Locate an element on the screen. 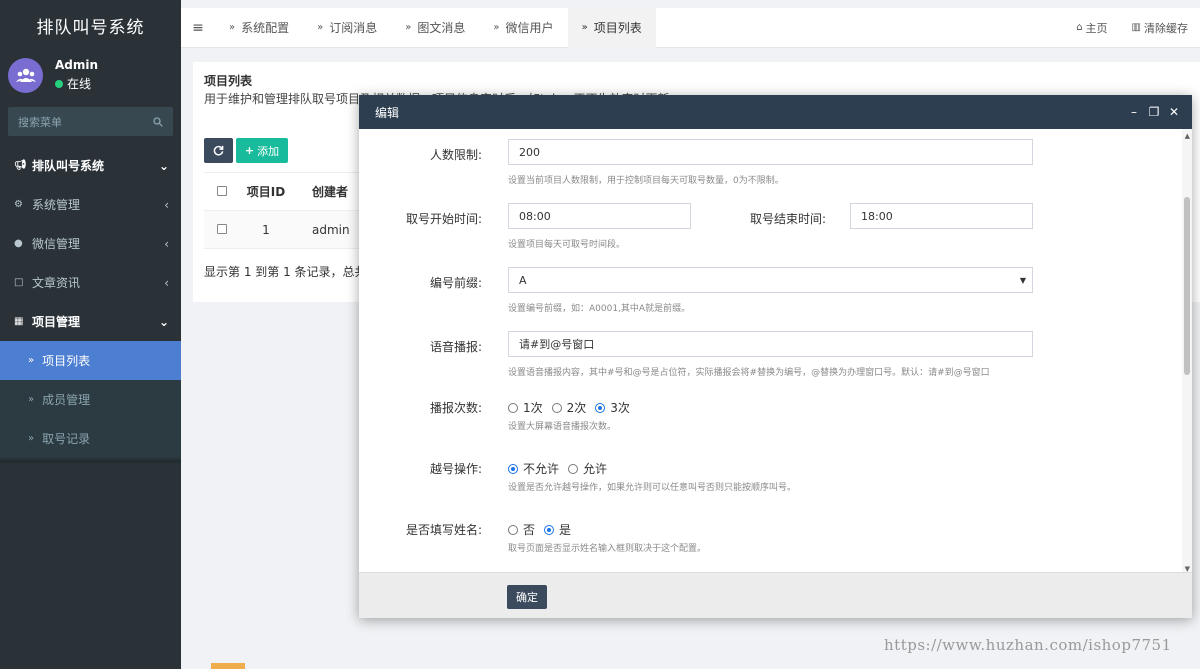 The height and width of the screenshot is (669, 1200). modal-footer: 确定 is located at coordinates (775, 595).